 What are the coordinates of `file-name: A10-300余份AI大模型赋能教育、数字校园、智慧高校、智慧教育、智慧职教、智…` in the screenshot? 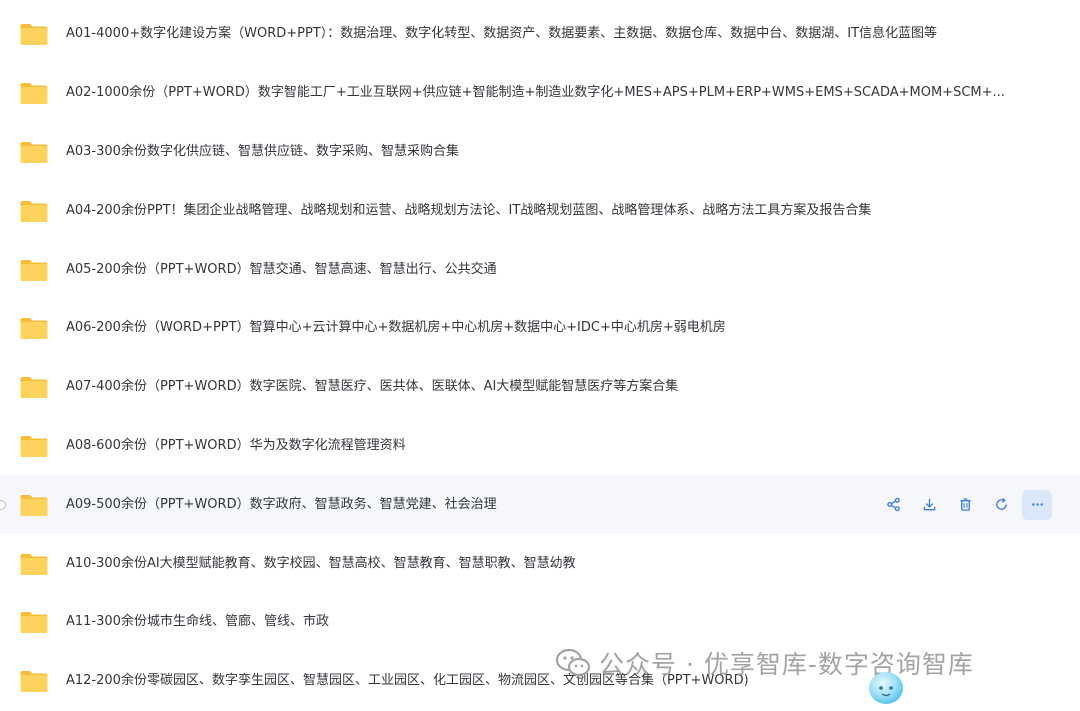 It's located at (553, 564).